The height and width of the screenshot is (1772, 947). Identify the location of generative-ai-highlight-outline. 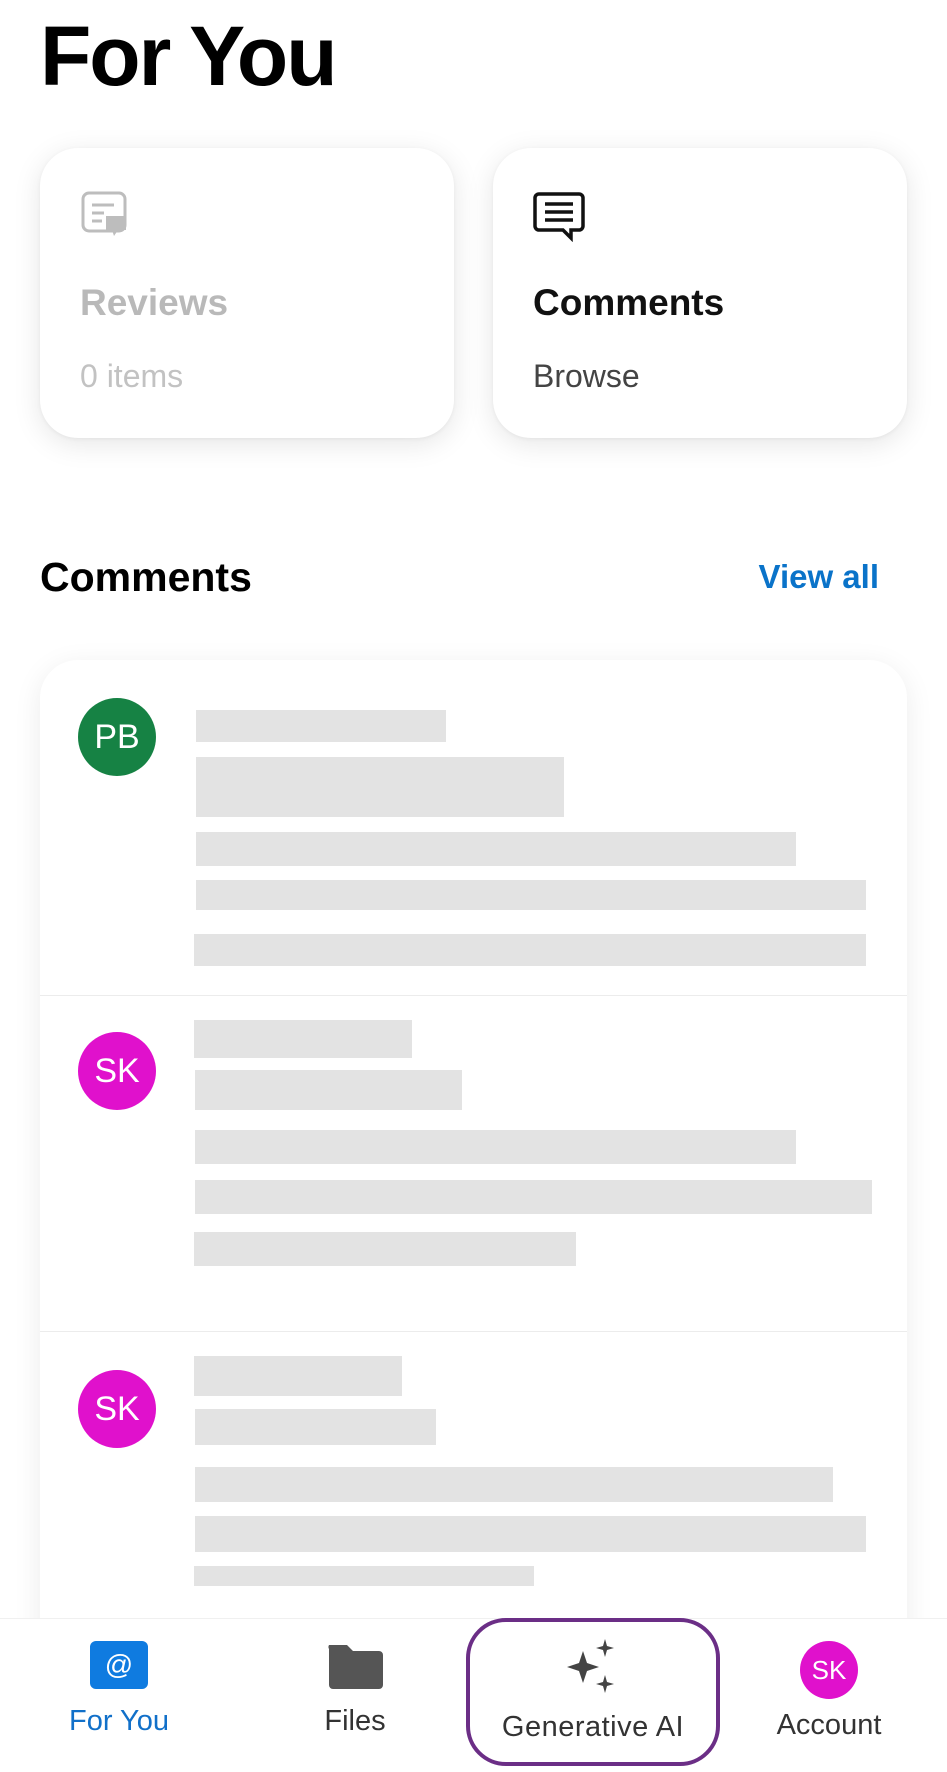
(593, 1692).